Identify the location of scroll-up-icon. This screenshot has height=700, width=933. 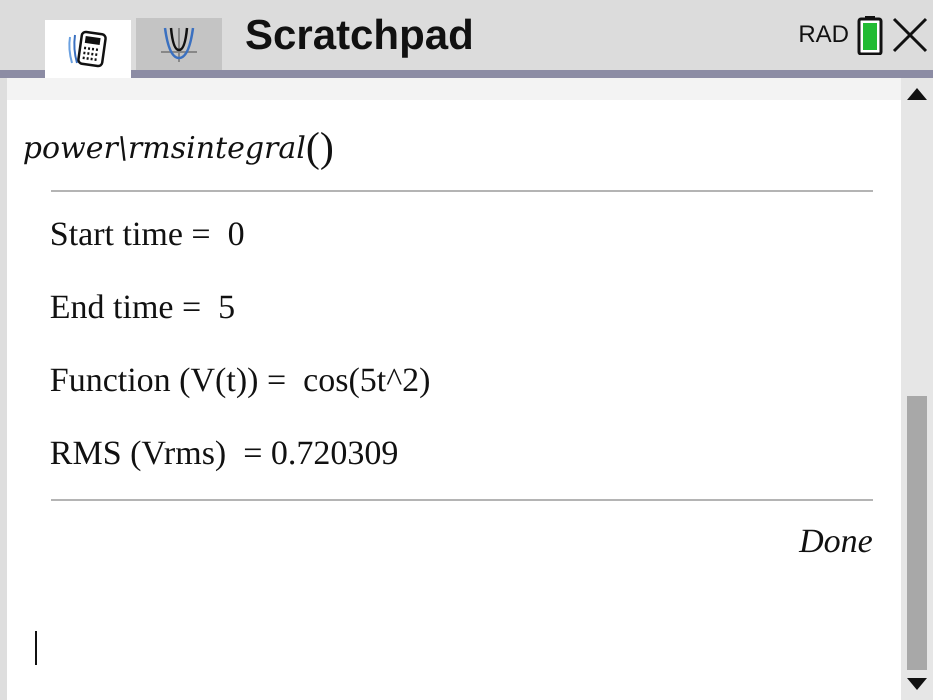
(916, 94).